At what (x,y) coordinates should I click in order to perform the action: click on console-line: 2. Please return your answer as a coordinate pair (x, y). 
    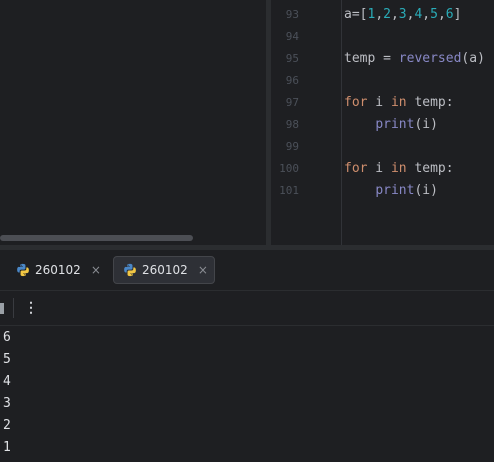
    Looking at the image, I should click on (7, 425).